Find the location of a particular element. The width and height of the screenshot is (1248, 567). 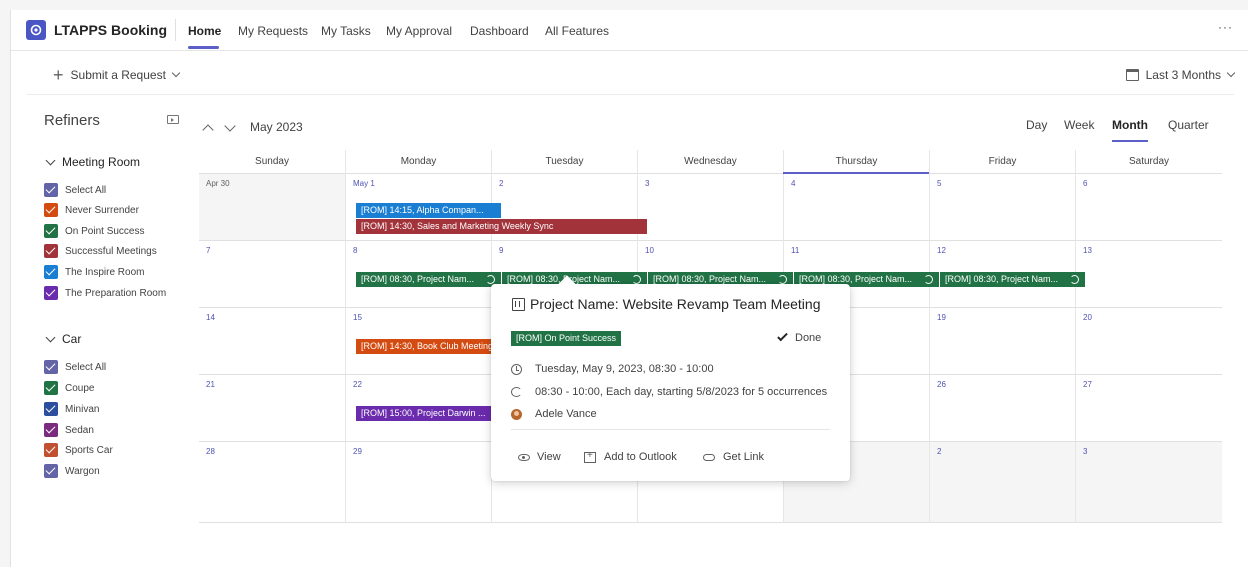

day-number: 28 is located at coordinates (210, 451).